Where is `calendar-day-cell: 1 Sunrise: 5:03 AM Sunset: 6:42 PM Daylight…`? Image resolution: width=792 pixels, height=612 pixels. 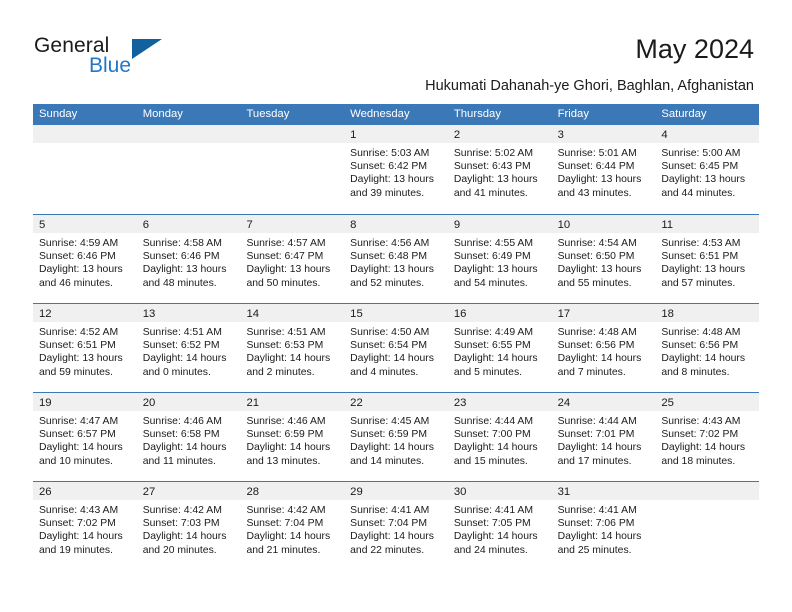
calendar-day-cell: 1 Sunrise: 5:03 AM Sunset: 6:42 PM Daylight… is located at coordinates (396, 169).